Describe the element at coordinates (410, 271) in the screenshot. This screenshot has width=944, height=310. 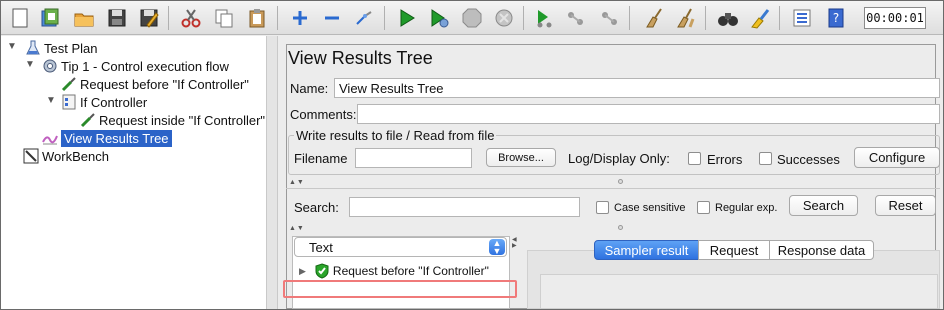
I see `result-item-label: Request before "If Controller"` at that location.